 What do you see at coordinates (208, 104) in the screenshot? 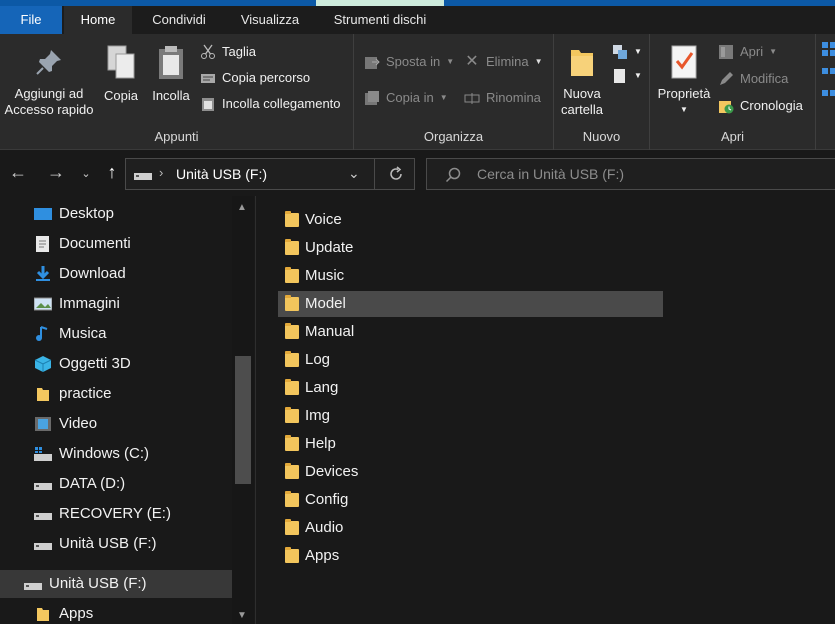
I see `paste-shortcut-icon` at bounding box center [208, 104].